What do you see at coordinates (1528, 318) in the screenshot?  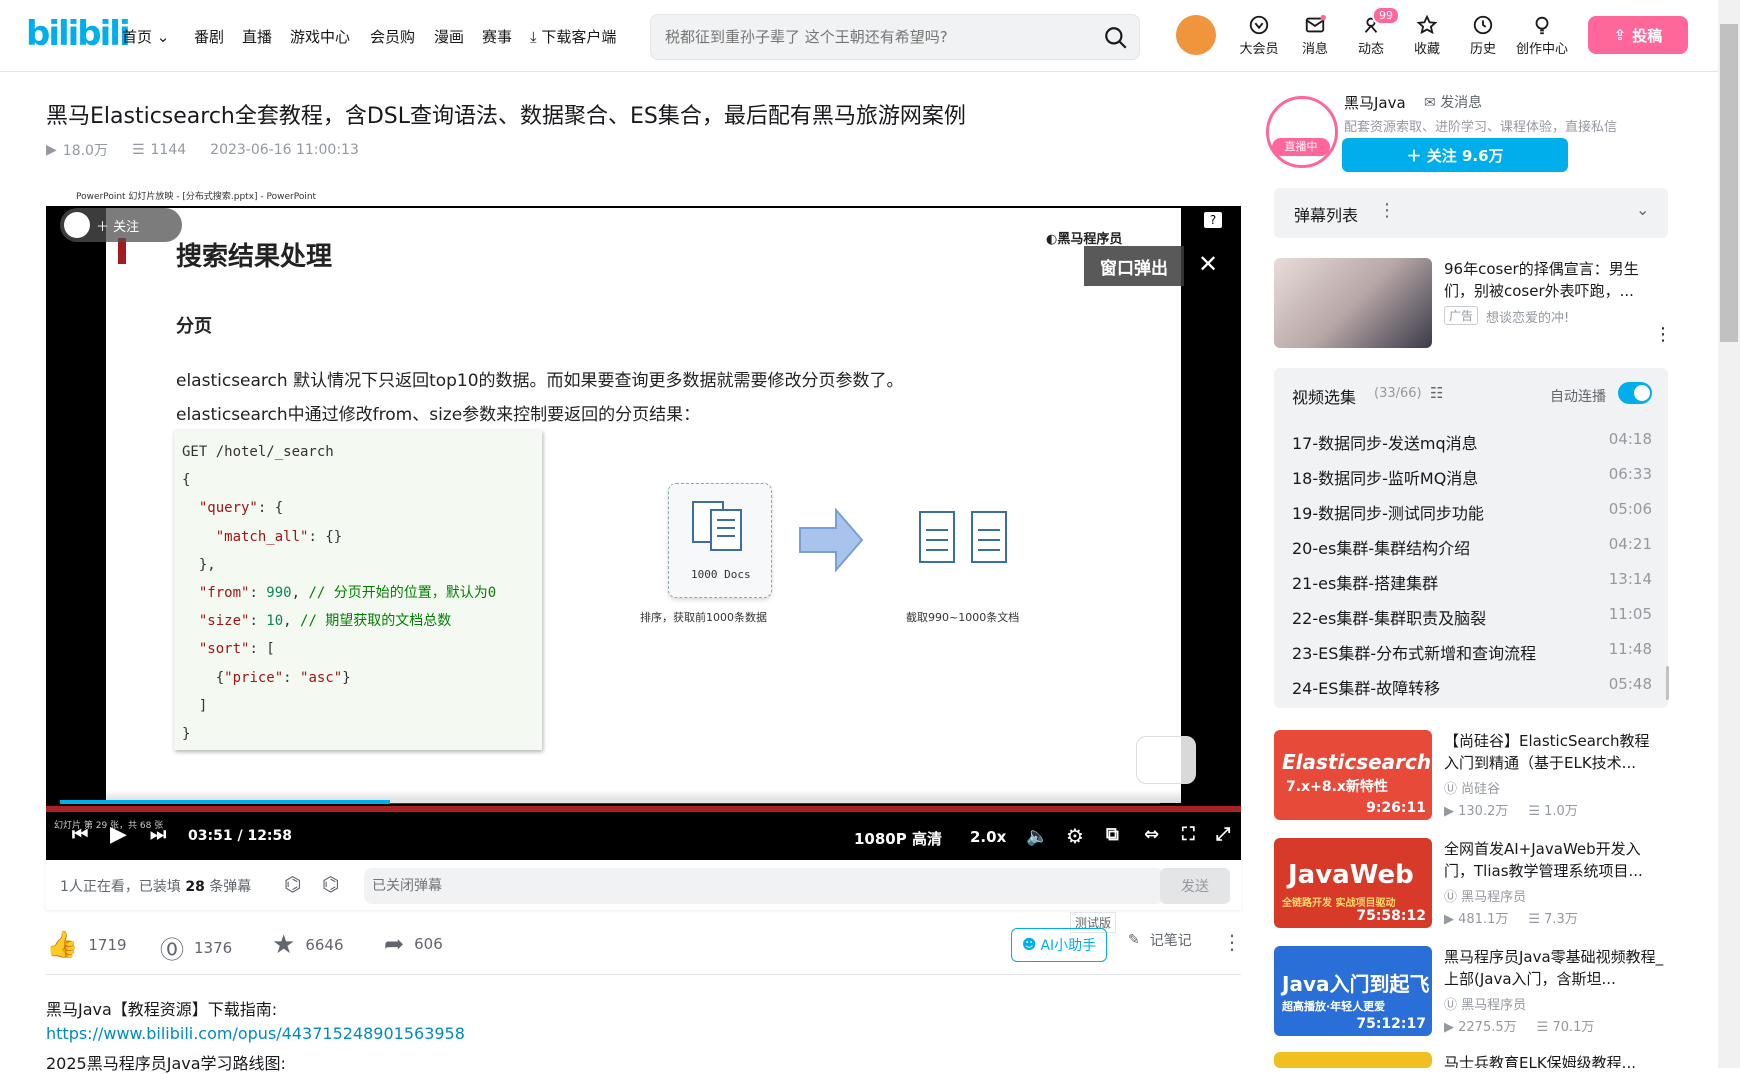 I see `ad-subtitle: 想谈恋爱的冲!` at bounding box center [1528, 318].